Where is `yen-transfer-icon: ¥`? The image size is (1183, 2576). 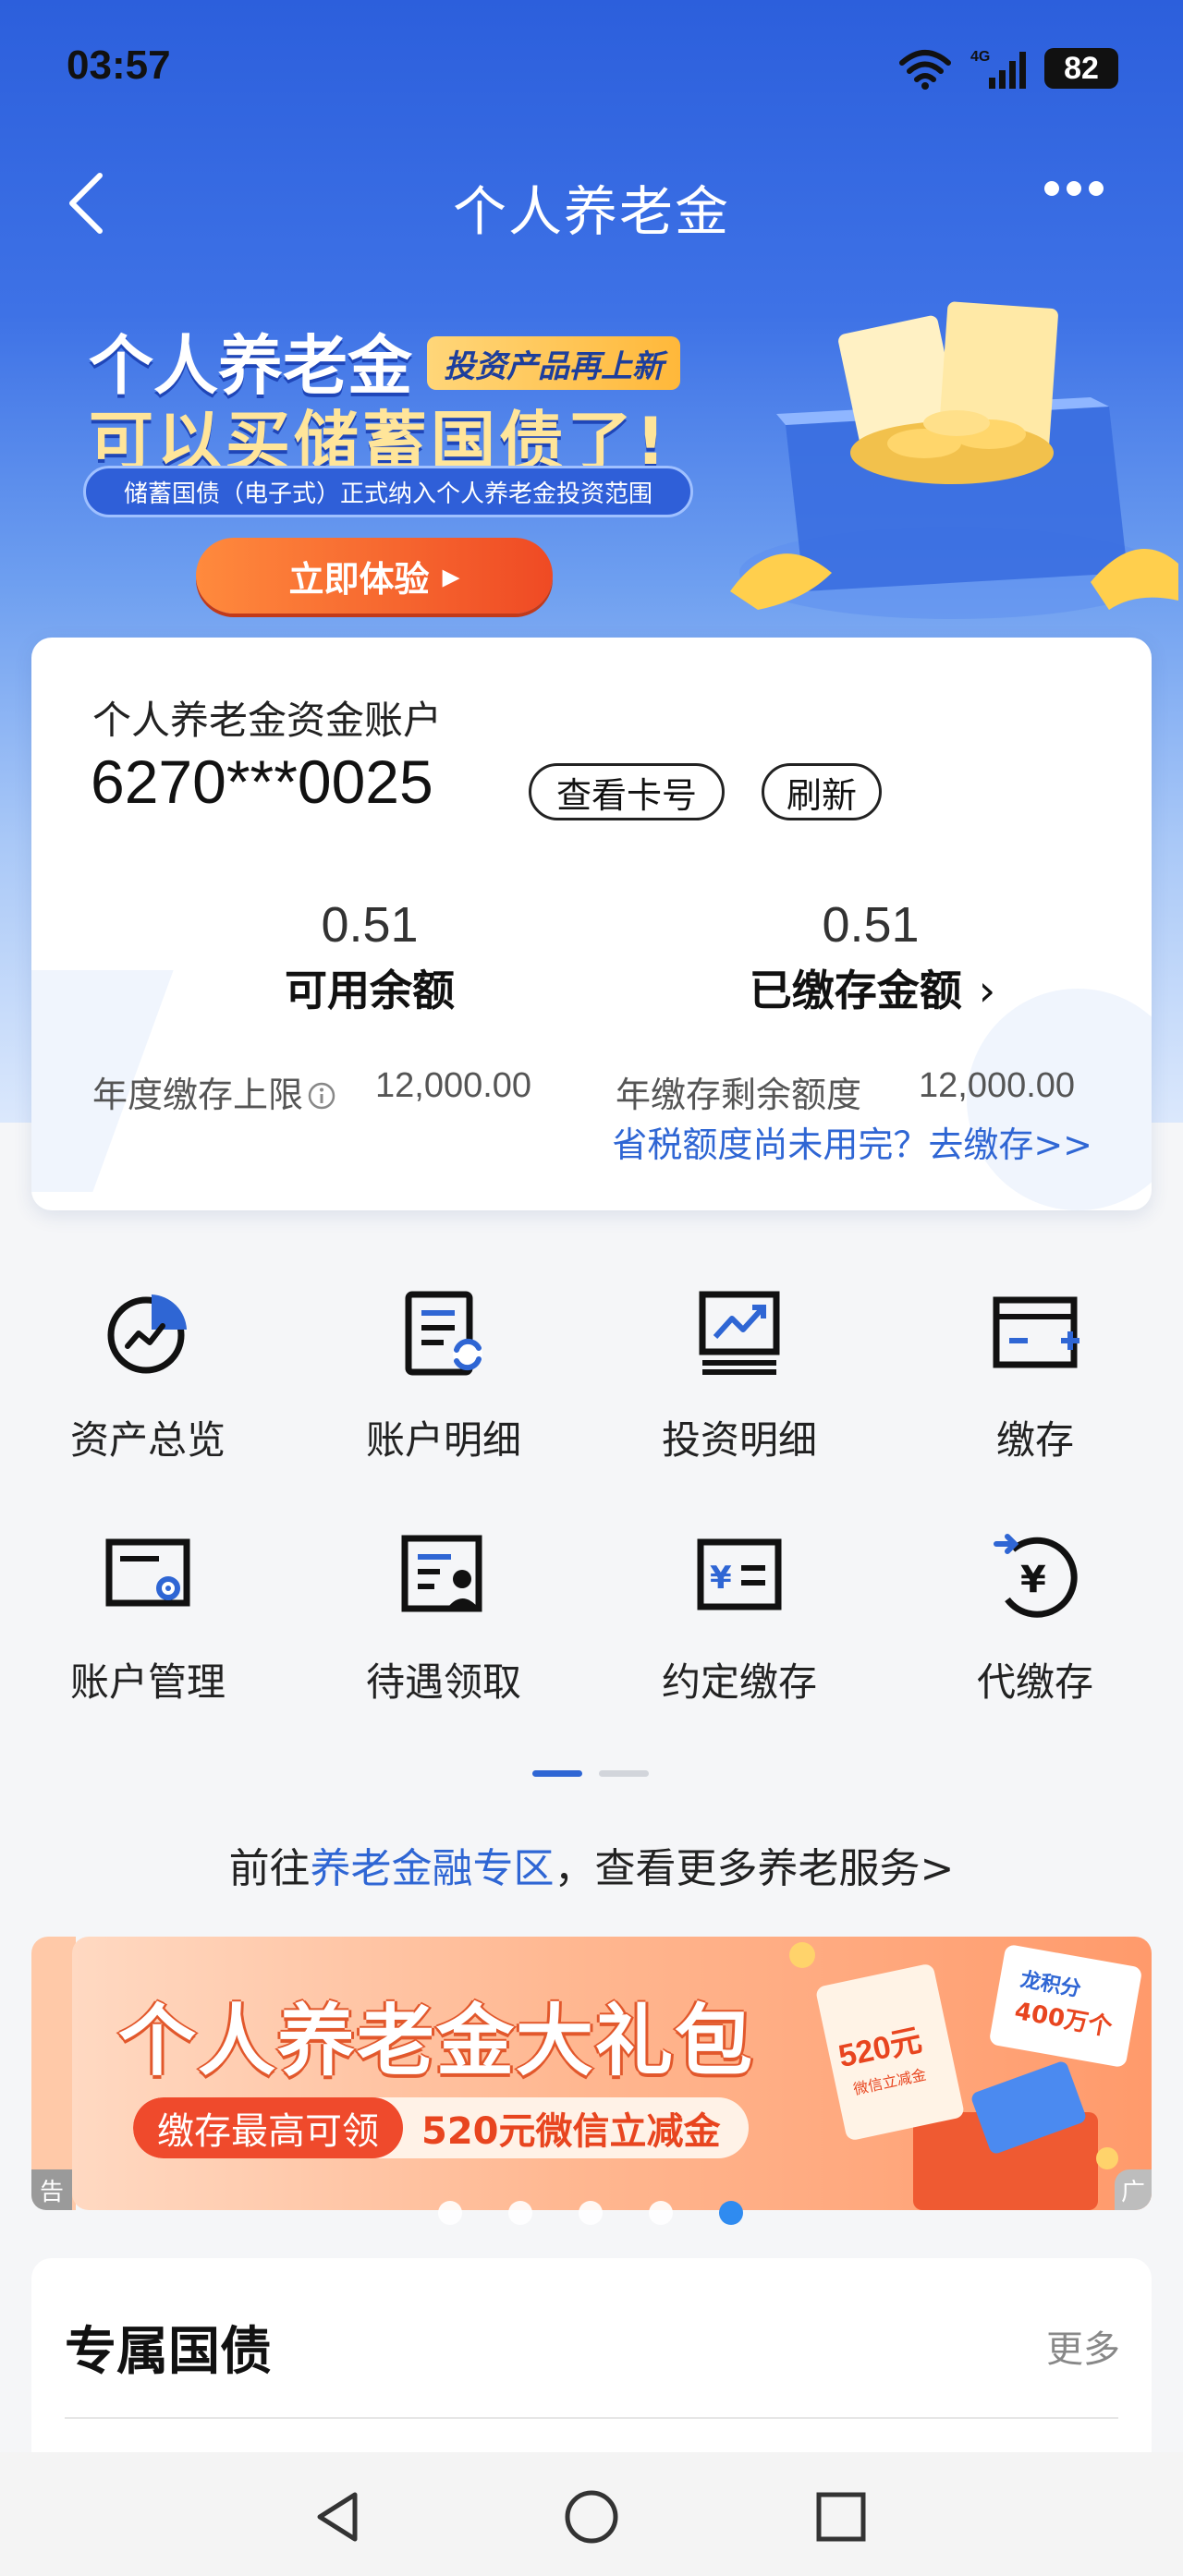 yen-transfer-icon: ¥ is located at coordinates (1036, 1576).